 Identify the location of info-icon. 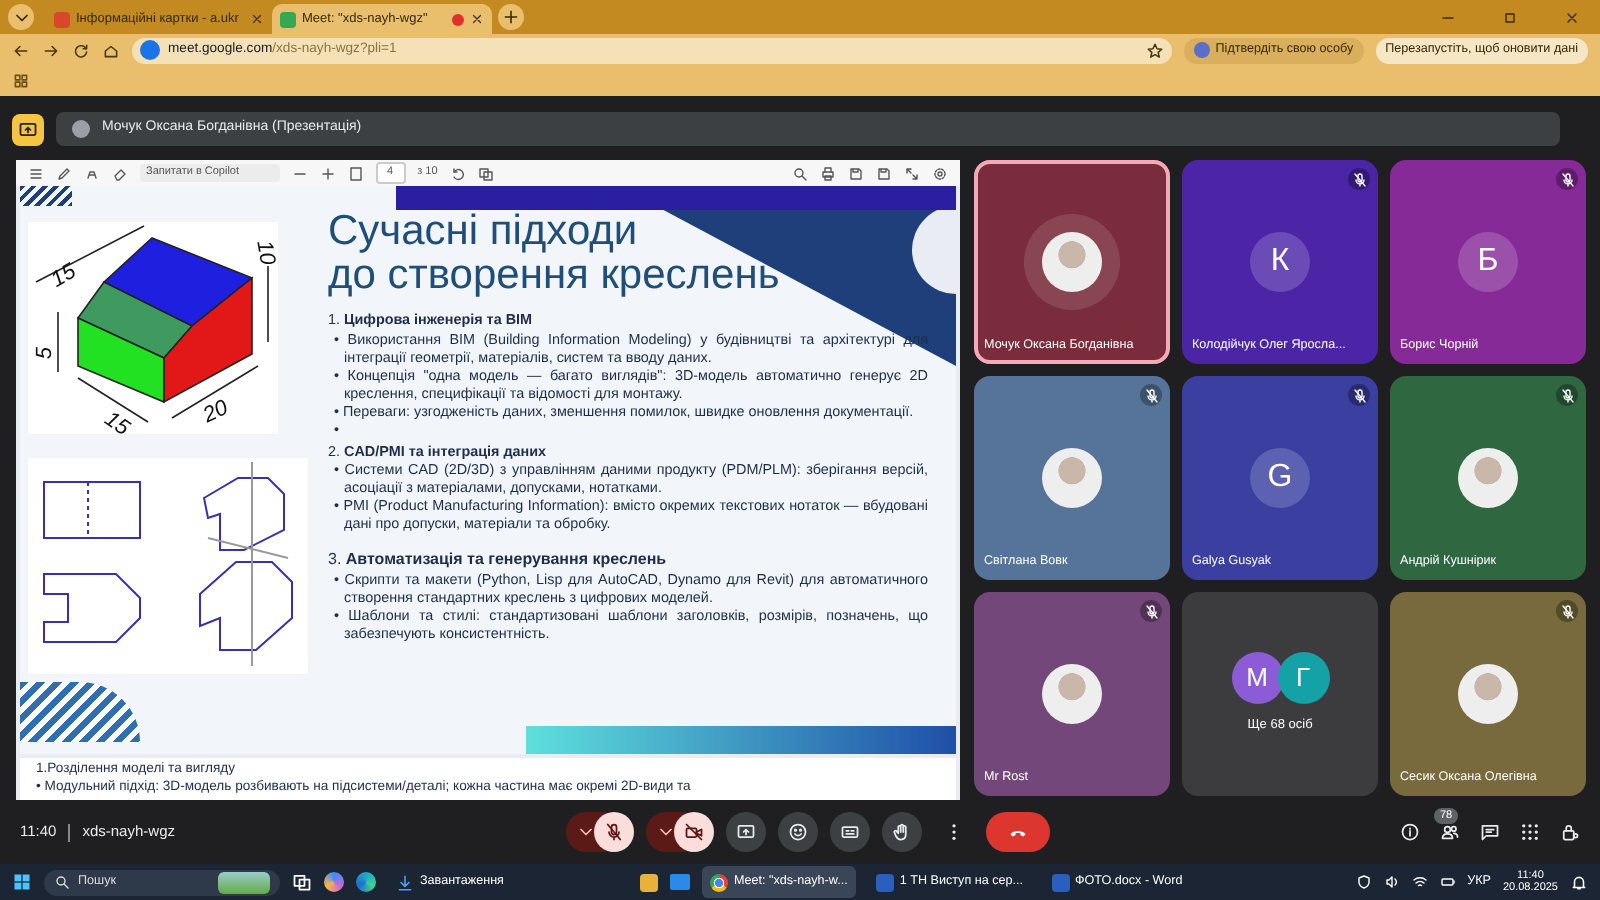
(1410, 832).